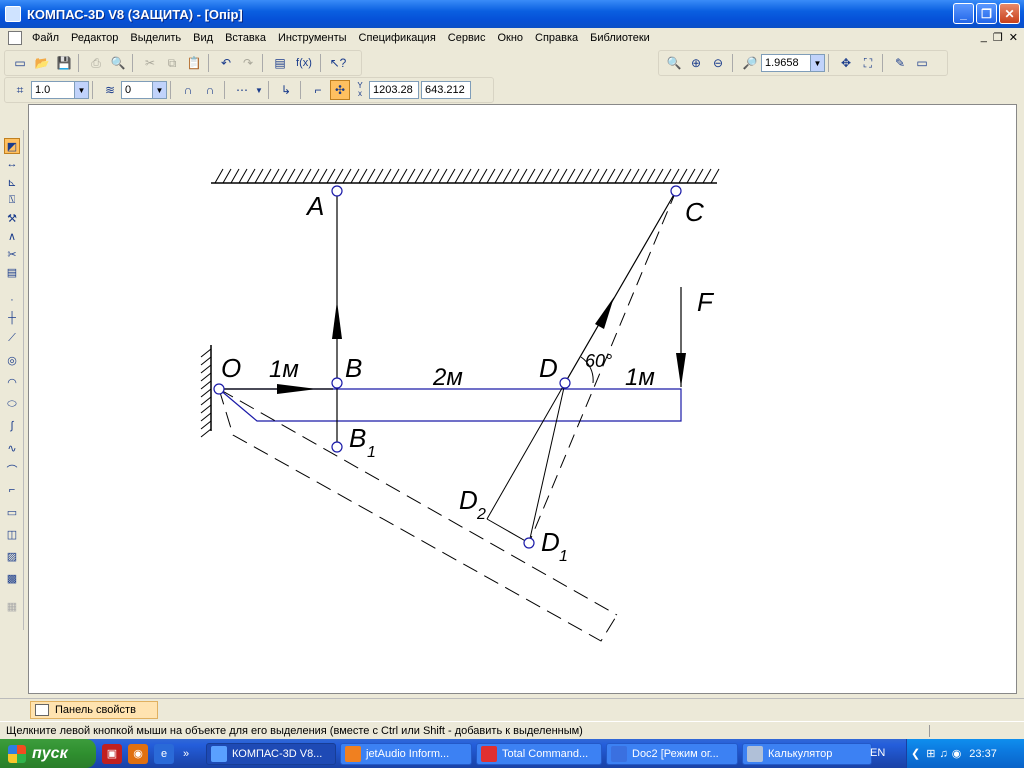 Image resolution: width=1024 pixels, height=768 pixels. Describe the element at coordinates (15, 38) in the screenshot. I see `document-icon` at that location.